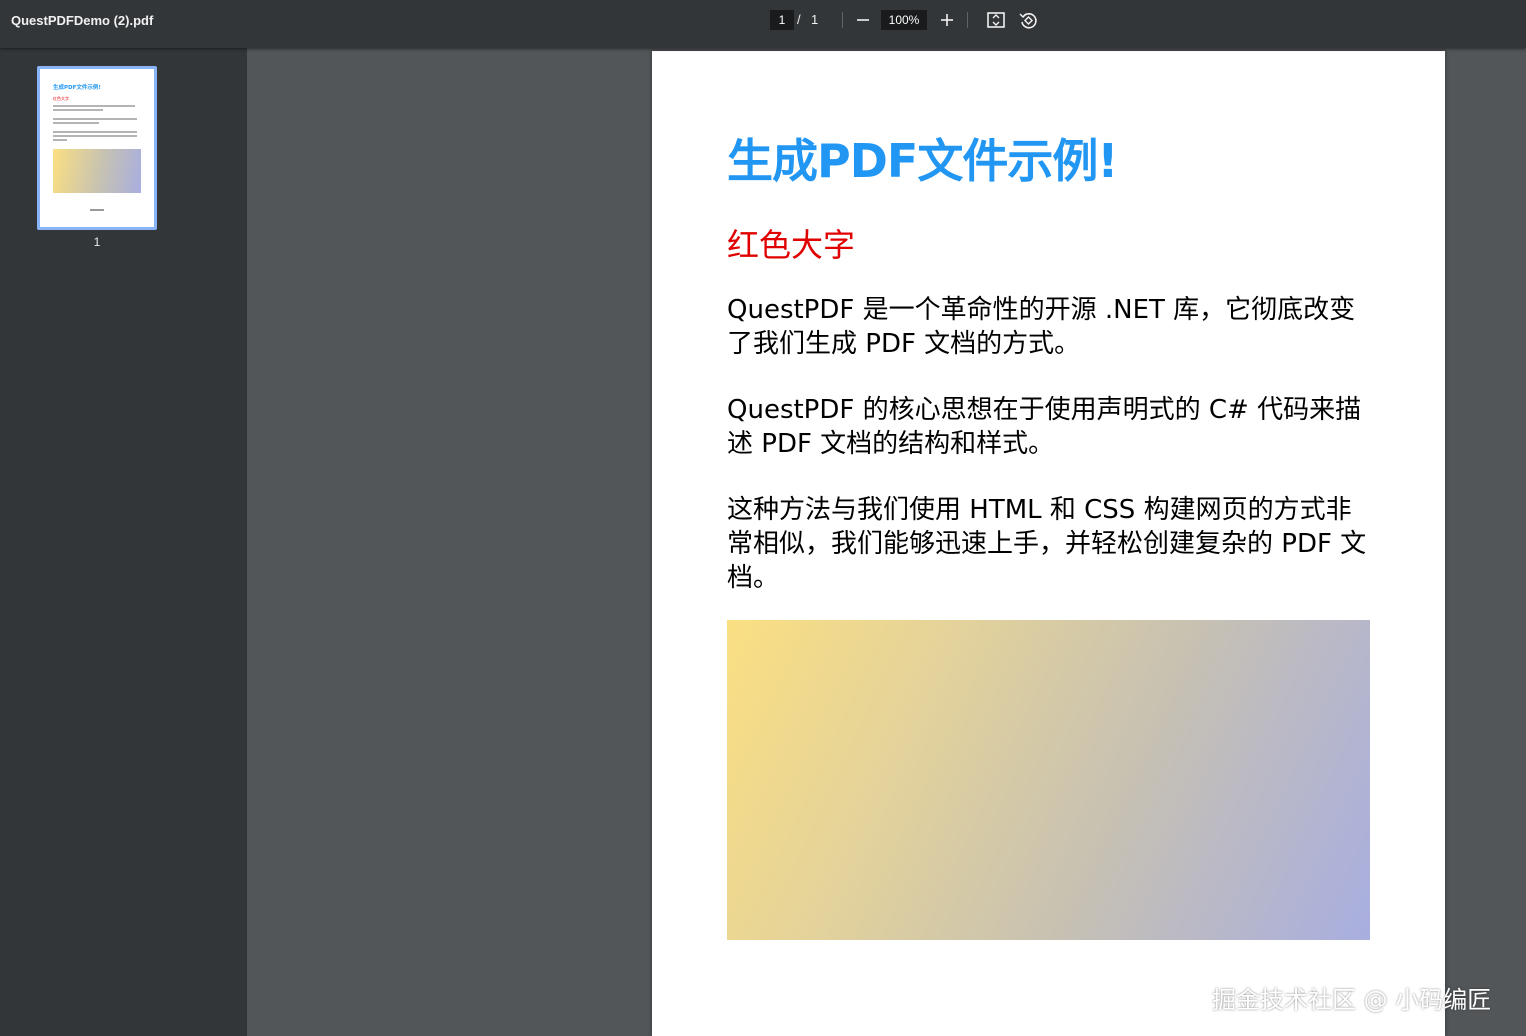 The height and width of the screenshot is (1036, 1526). I want to click on gradient-image, so click(1048, 780).